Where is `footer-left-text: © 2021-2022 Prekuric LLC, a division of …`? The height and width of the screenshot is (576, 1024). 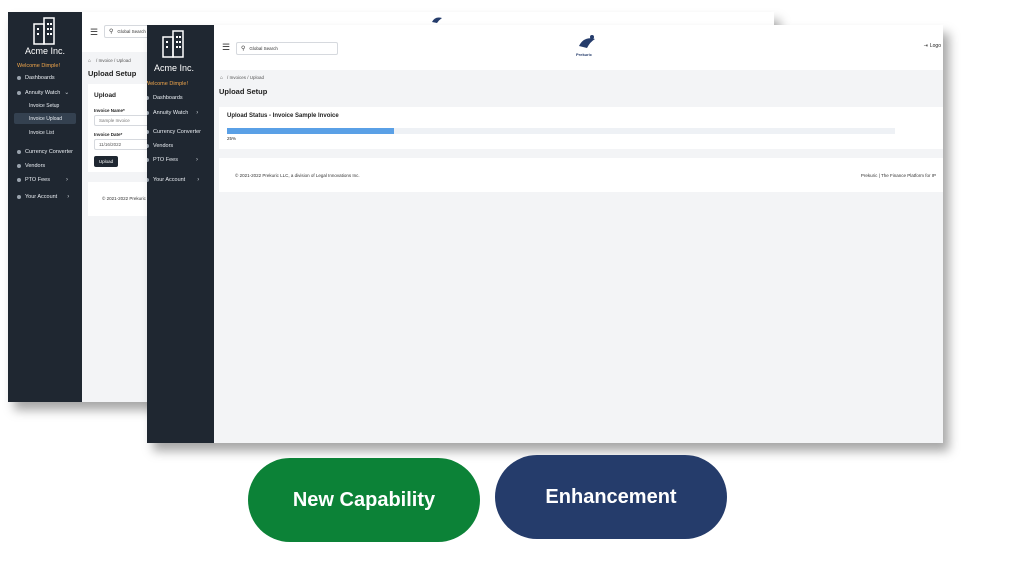 footer-left-text: © 2021-2022 Prekuric LLC, a division of … is located at coordinates (297, 175).